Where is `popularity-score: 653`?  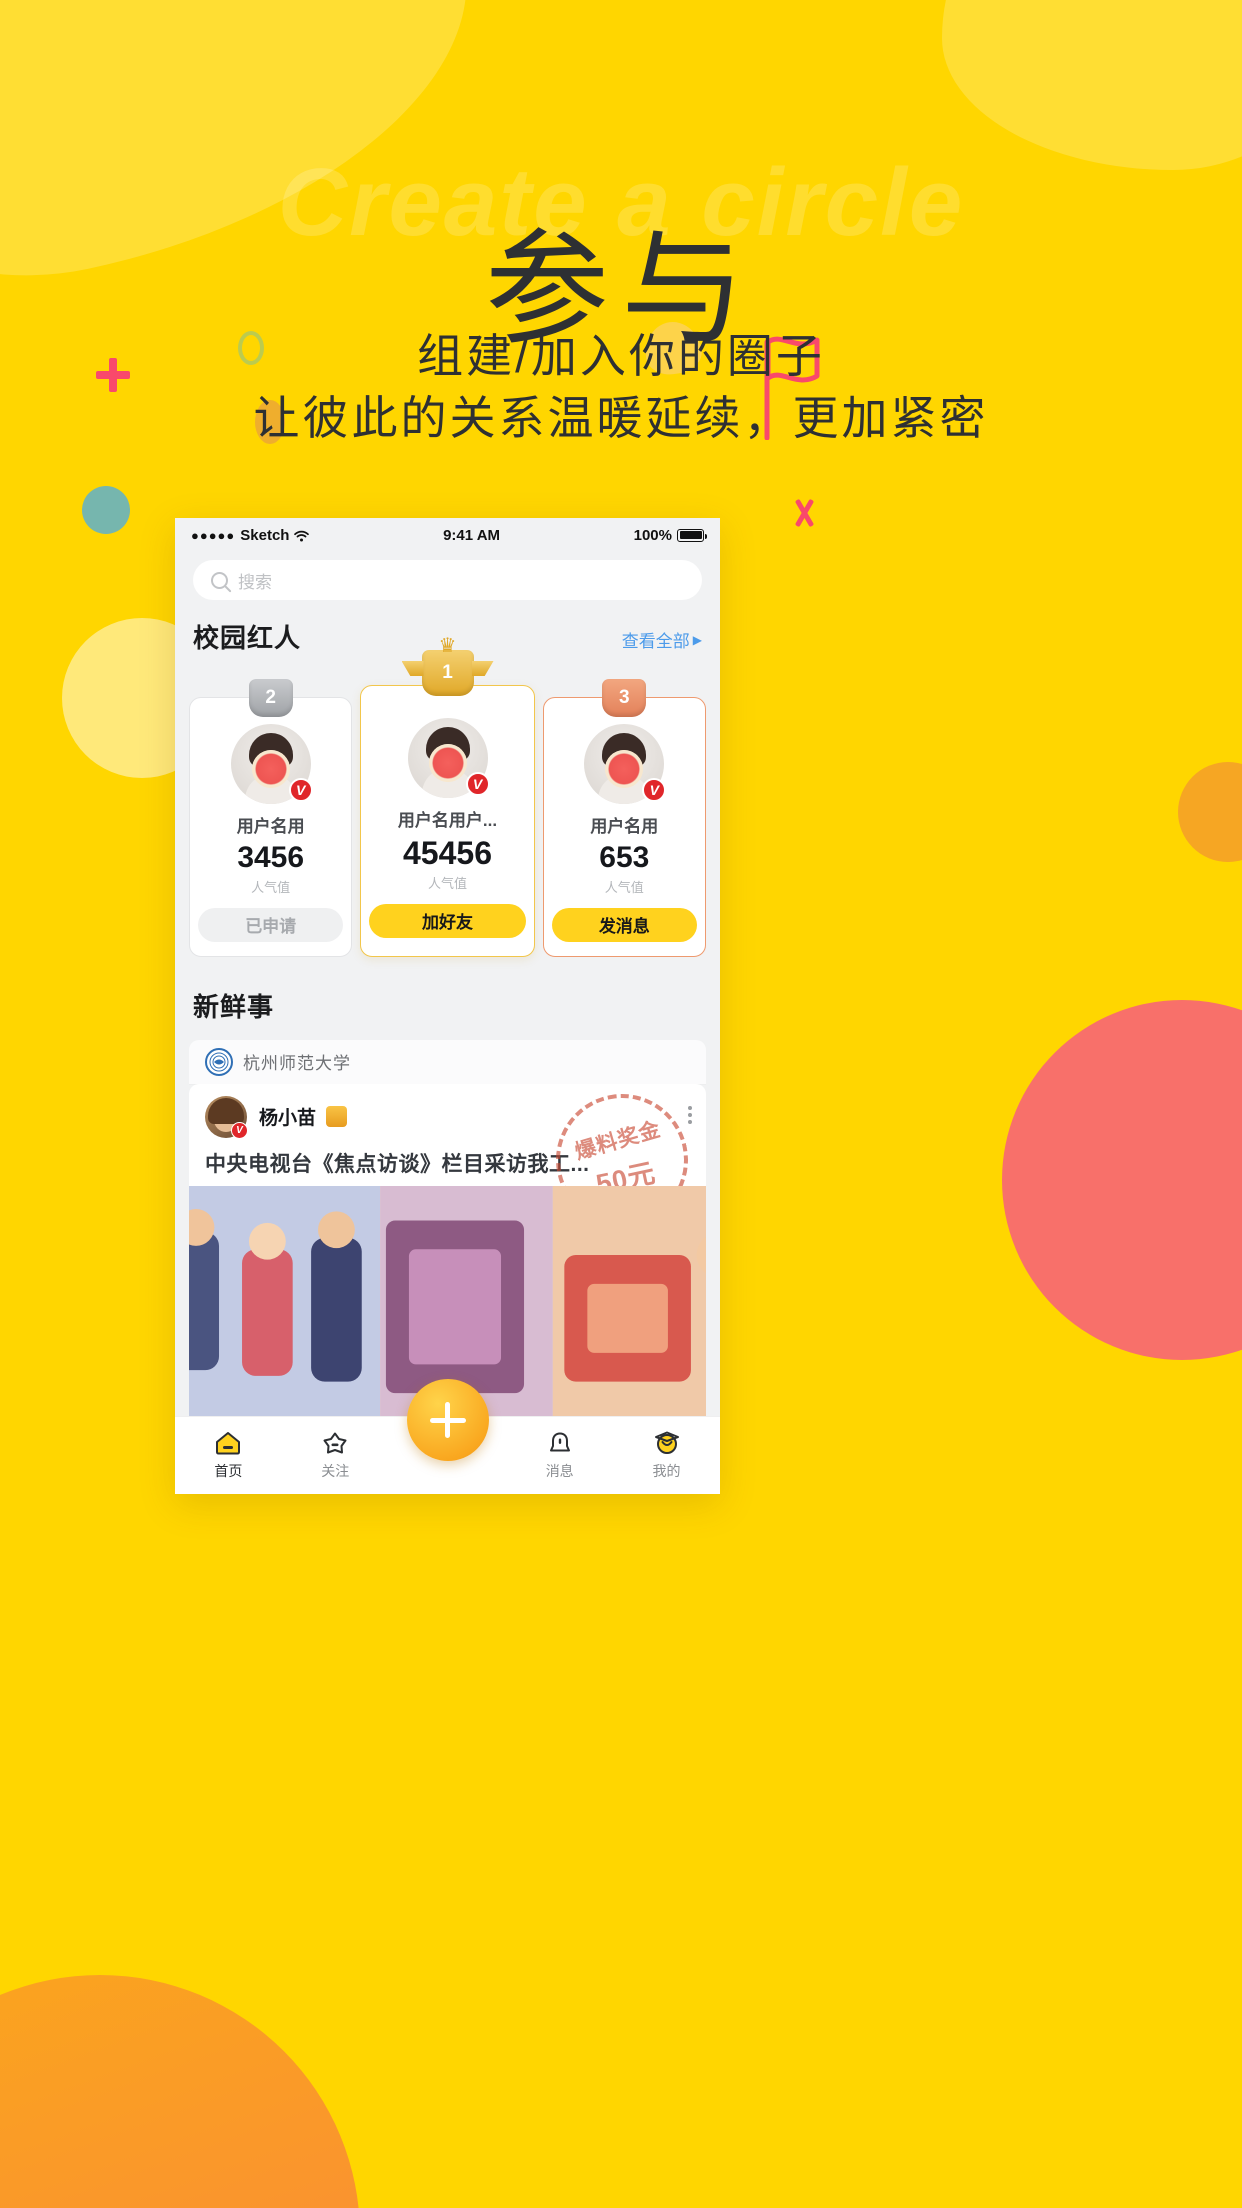
popularity-score: 653 is located at coordinates (624, 858).